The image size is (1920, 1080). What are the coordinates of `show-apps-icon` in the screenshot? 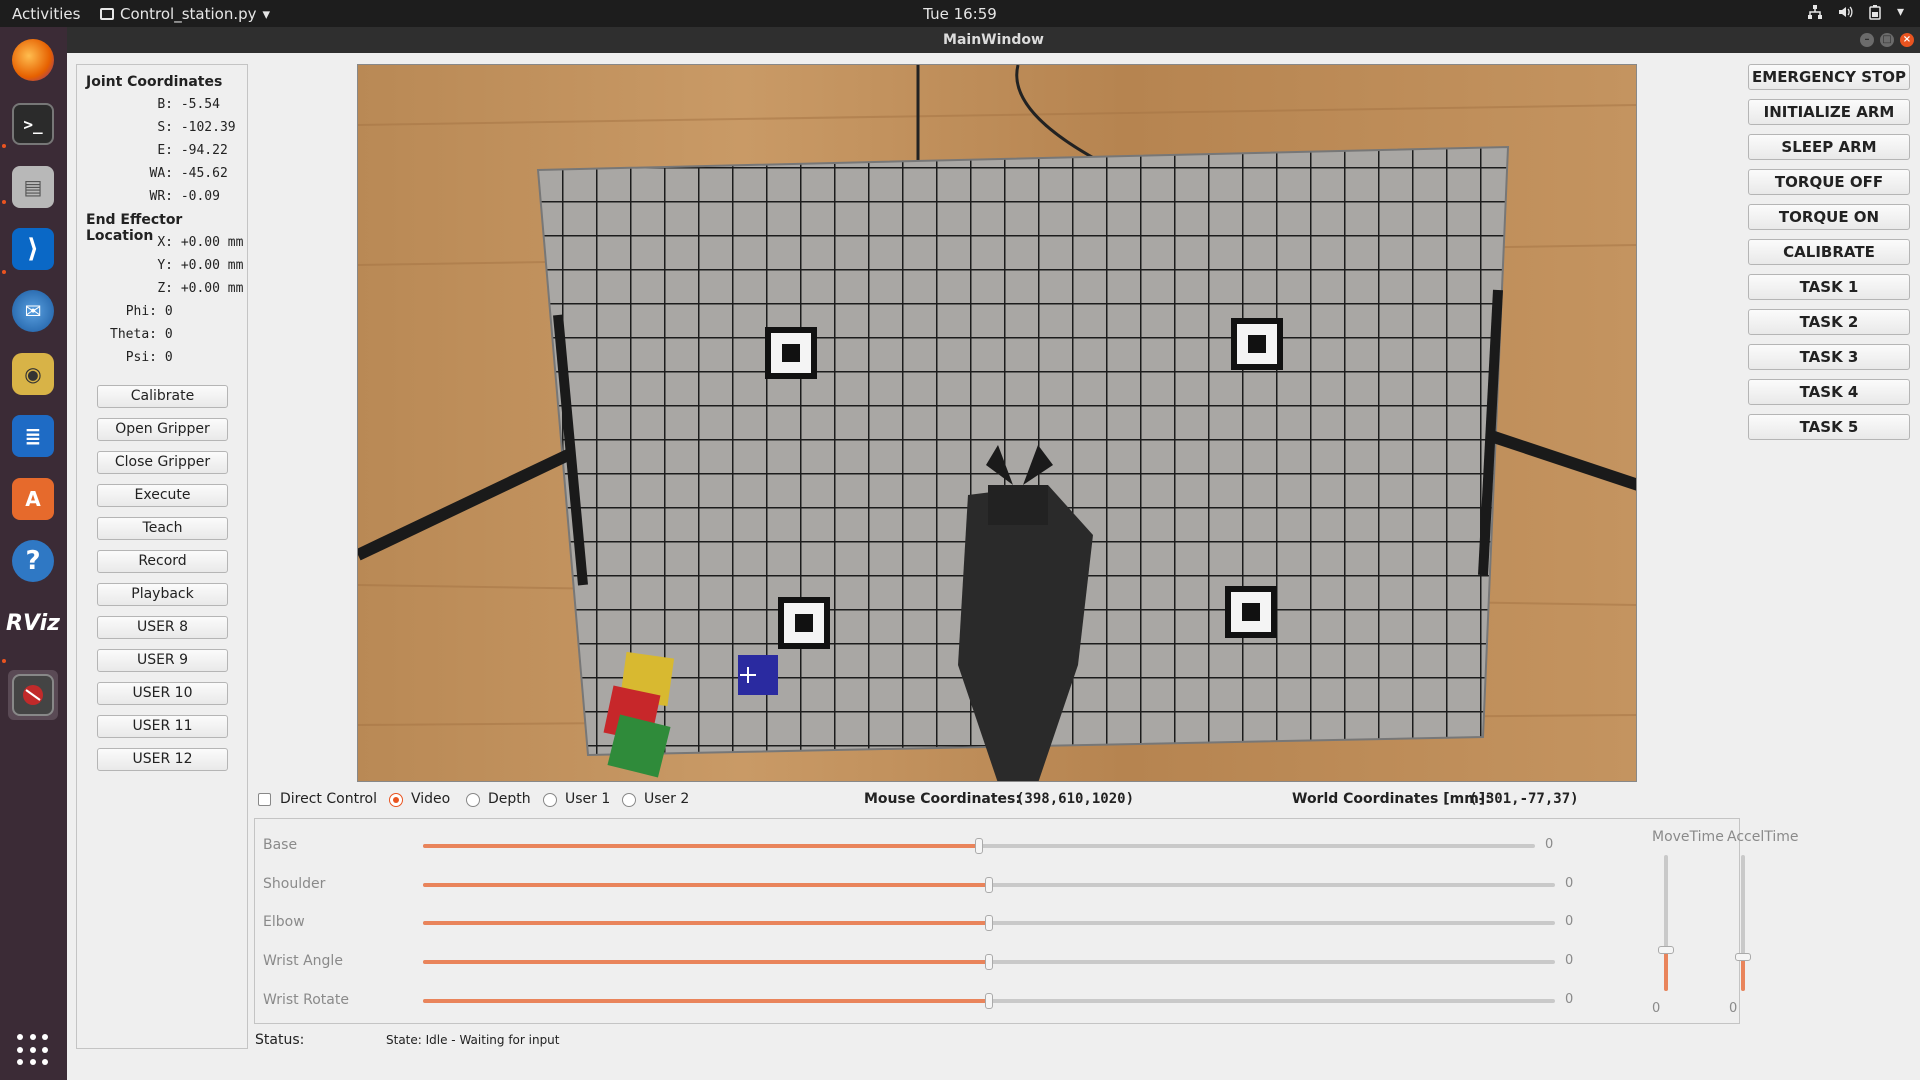 It's located at (33, 1050).